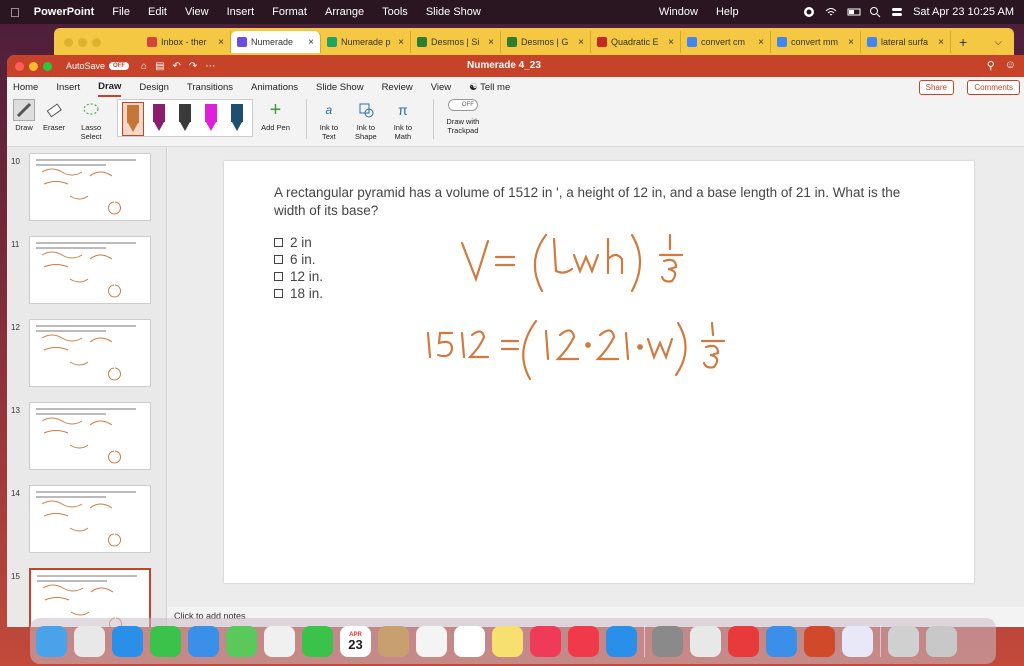 This screenshot has width=1024, height=666. What do you see at coordinates (340, 87) in the screenshot?
I see `tab-slide-show: Slide Show` at bounding box center [340, 87].